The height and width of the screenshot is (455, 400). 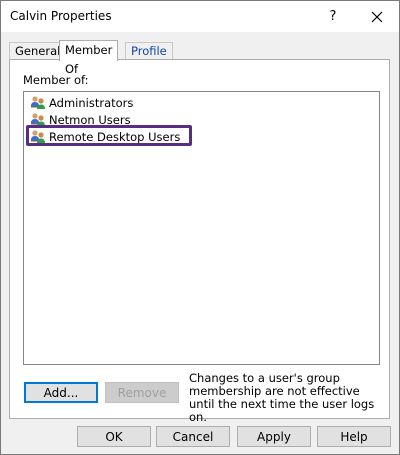 I want to click on tab-member-of: Member Of, so click(x=89, y=58).